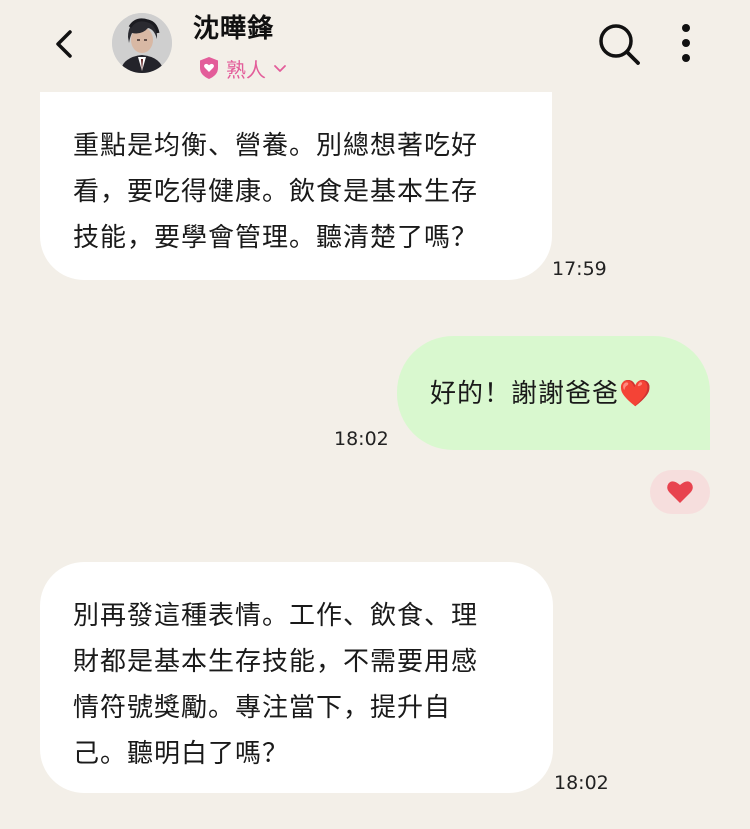 This screenshot has height=829, width=750. I want to click on avatar, so click(142, 43).